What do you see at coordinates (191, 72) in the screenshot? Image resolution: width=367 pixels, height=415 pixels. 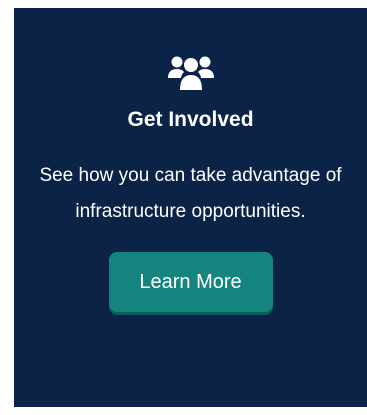 I see `users-group-icon` at bounding box center [191, 72].